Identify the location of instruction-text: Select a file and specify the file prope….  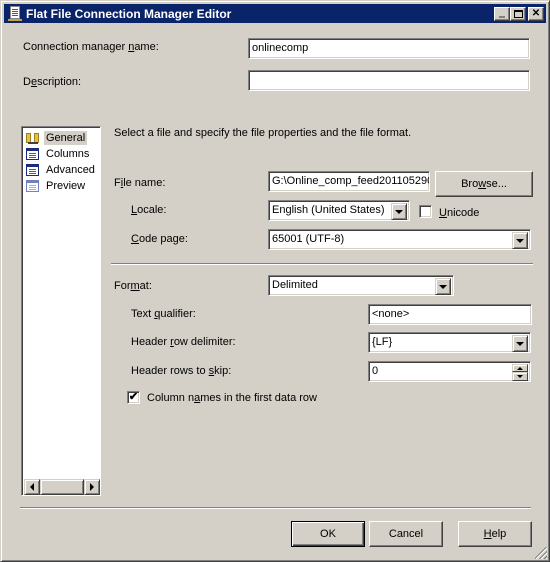
(263, 133).